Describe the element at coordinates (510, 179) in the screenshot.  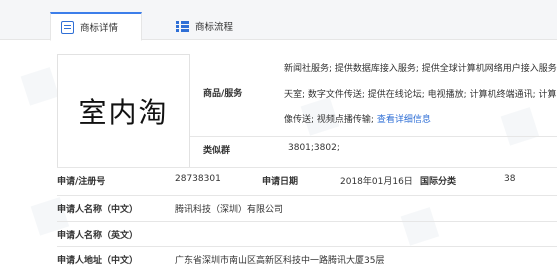
I see `intl-class-value: 38` at that location.